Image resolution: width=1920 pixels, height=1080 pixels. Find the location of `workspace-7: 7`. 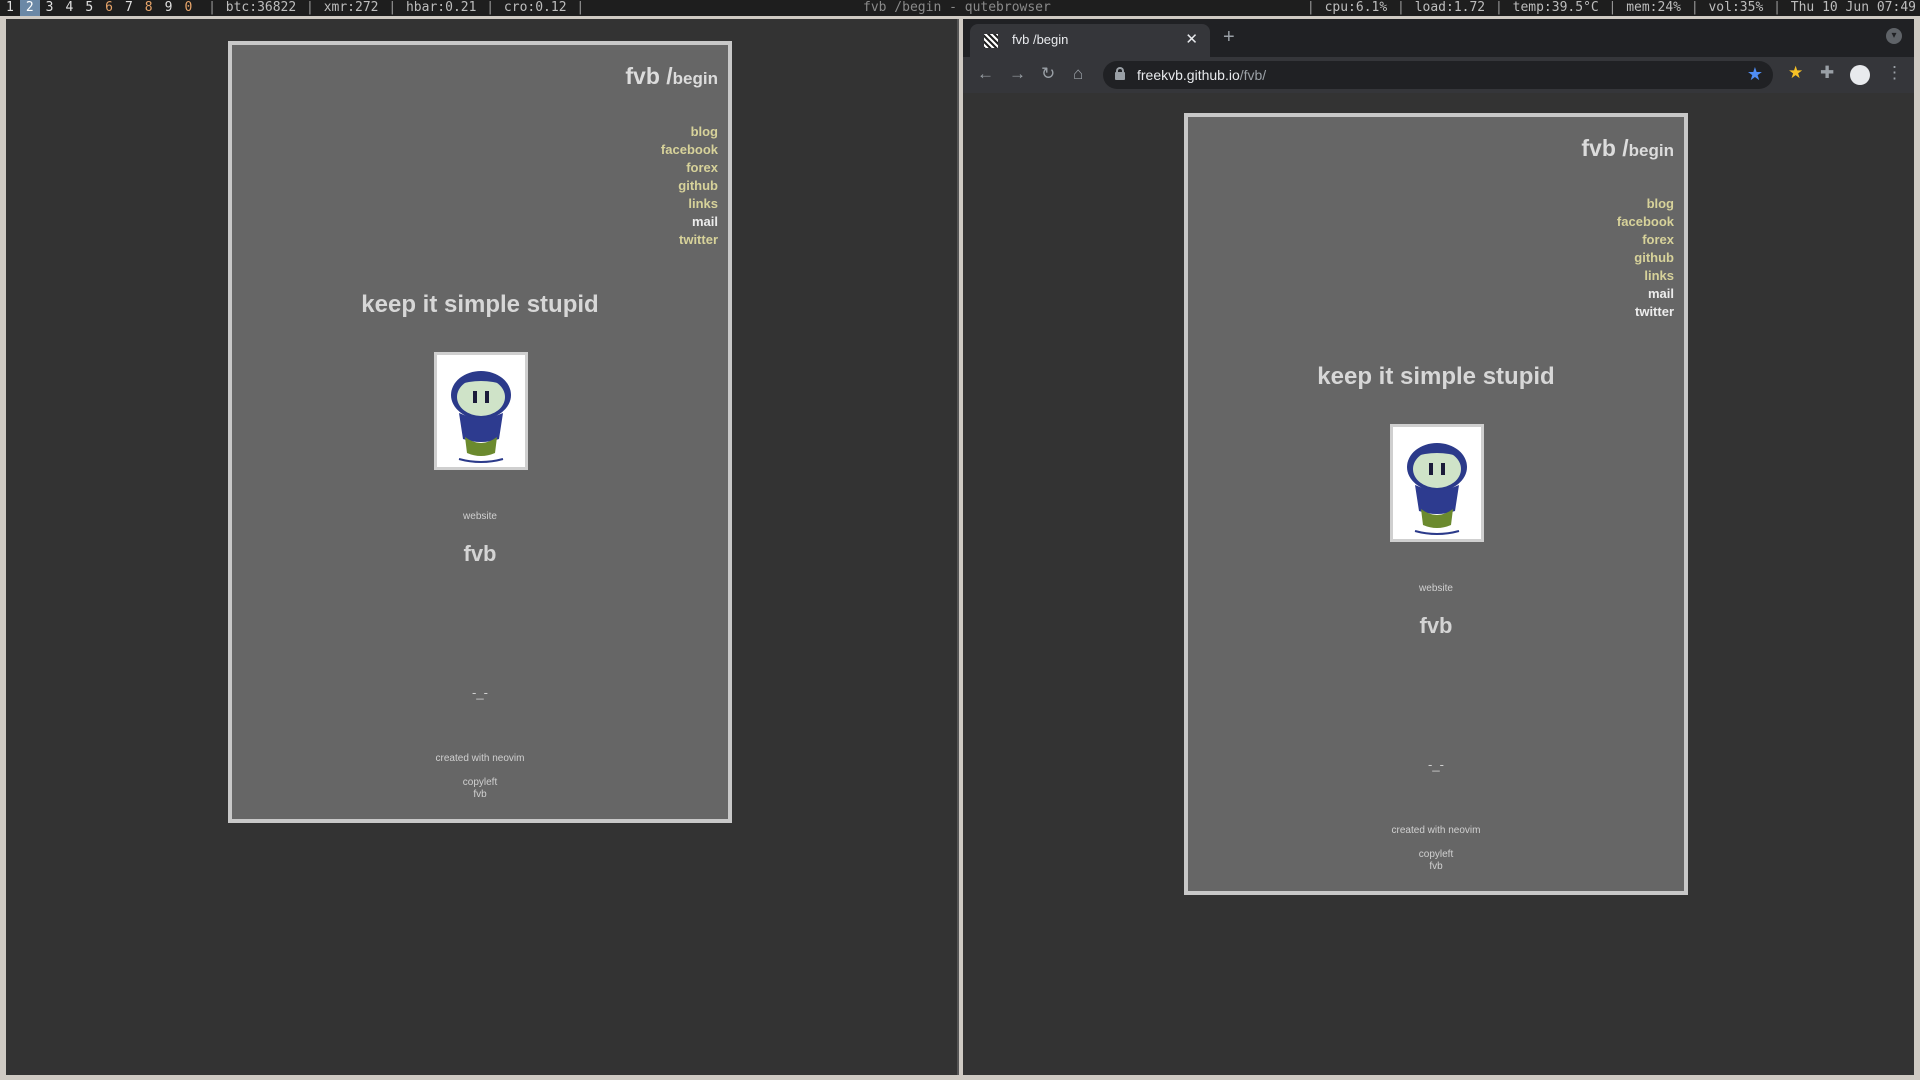

workspace-7: 7 is located at coordinates (129, 8).